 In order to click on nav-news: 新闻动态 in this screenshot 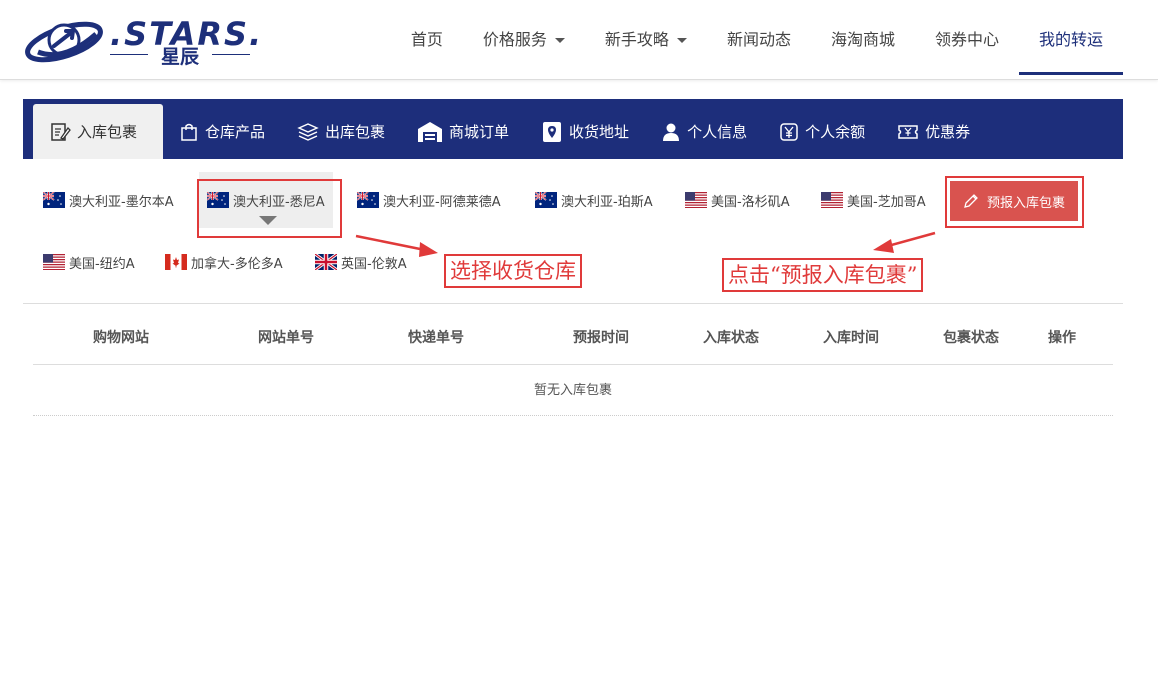, I will do `click(759, 40)`.